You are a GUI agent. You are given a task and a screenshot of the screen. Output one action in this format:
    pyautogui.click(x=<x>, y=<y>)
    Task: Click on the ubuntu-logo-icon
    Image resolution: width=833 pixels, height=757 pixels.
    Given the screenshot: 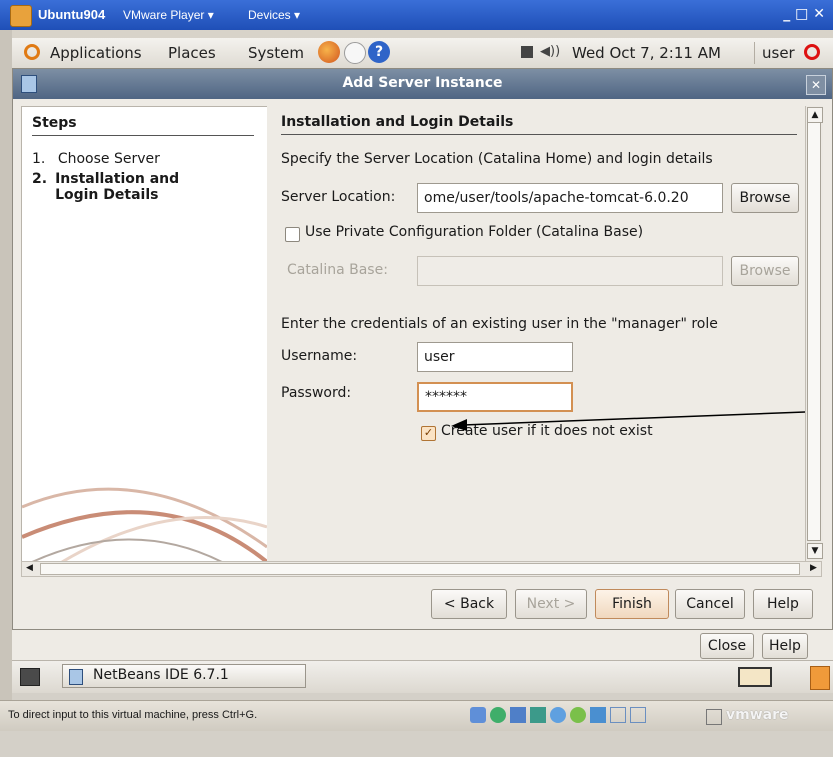 What is the action you would take?
    pyautogui.click(x=32, y=52)
    